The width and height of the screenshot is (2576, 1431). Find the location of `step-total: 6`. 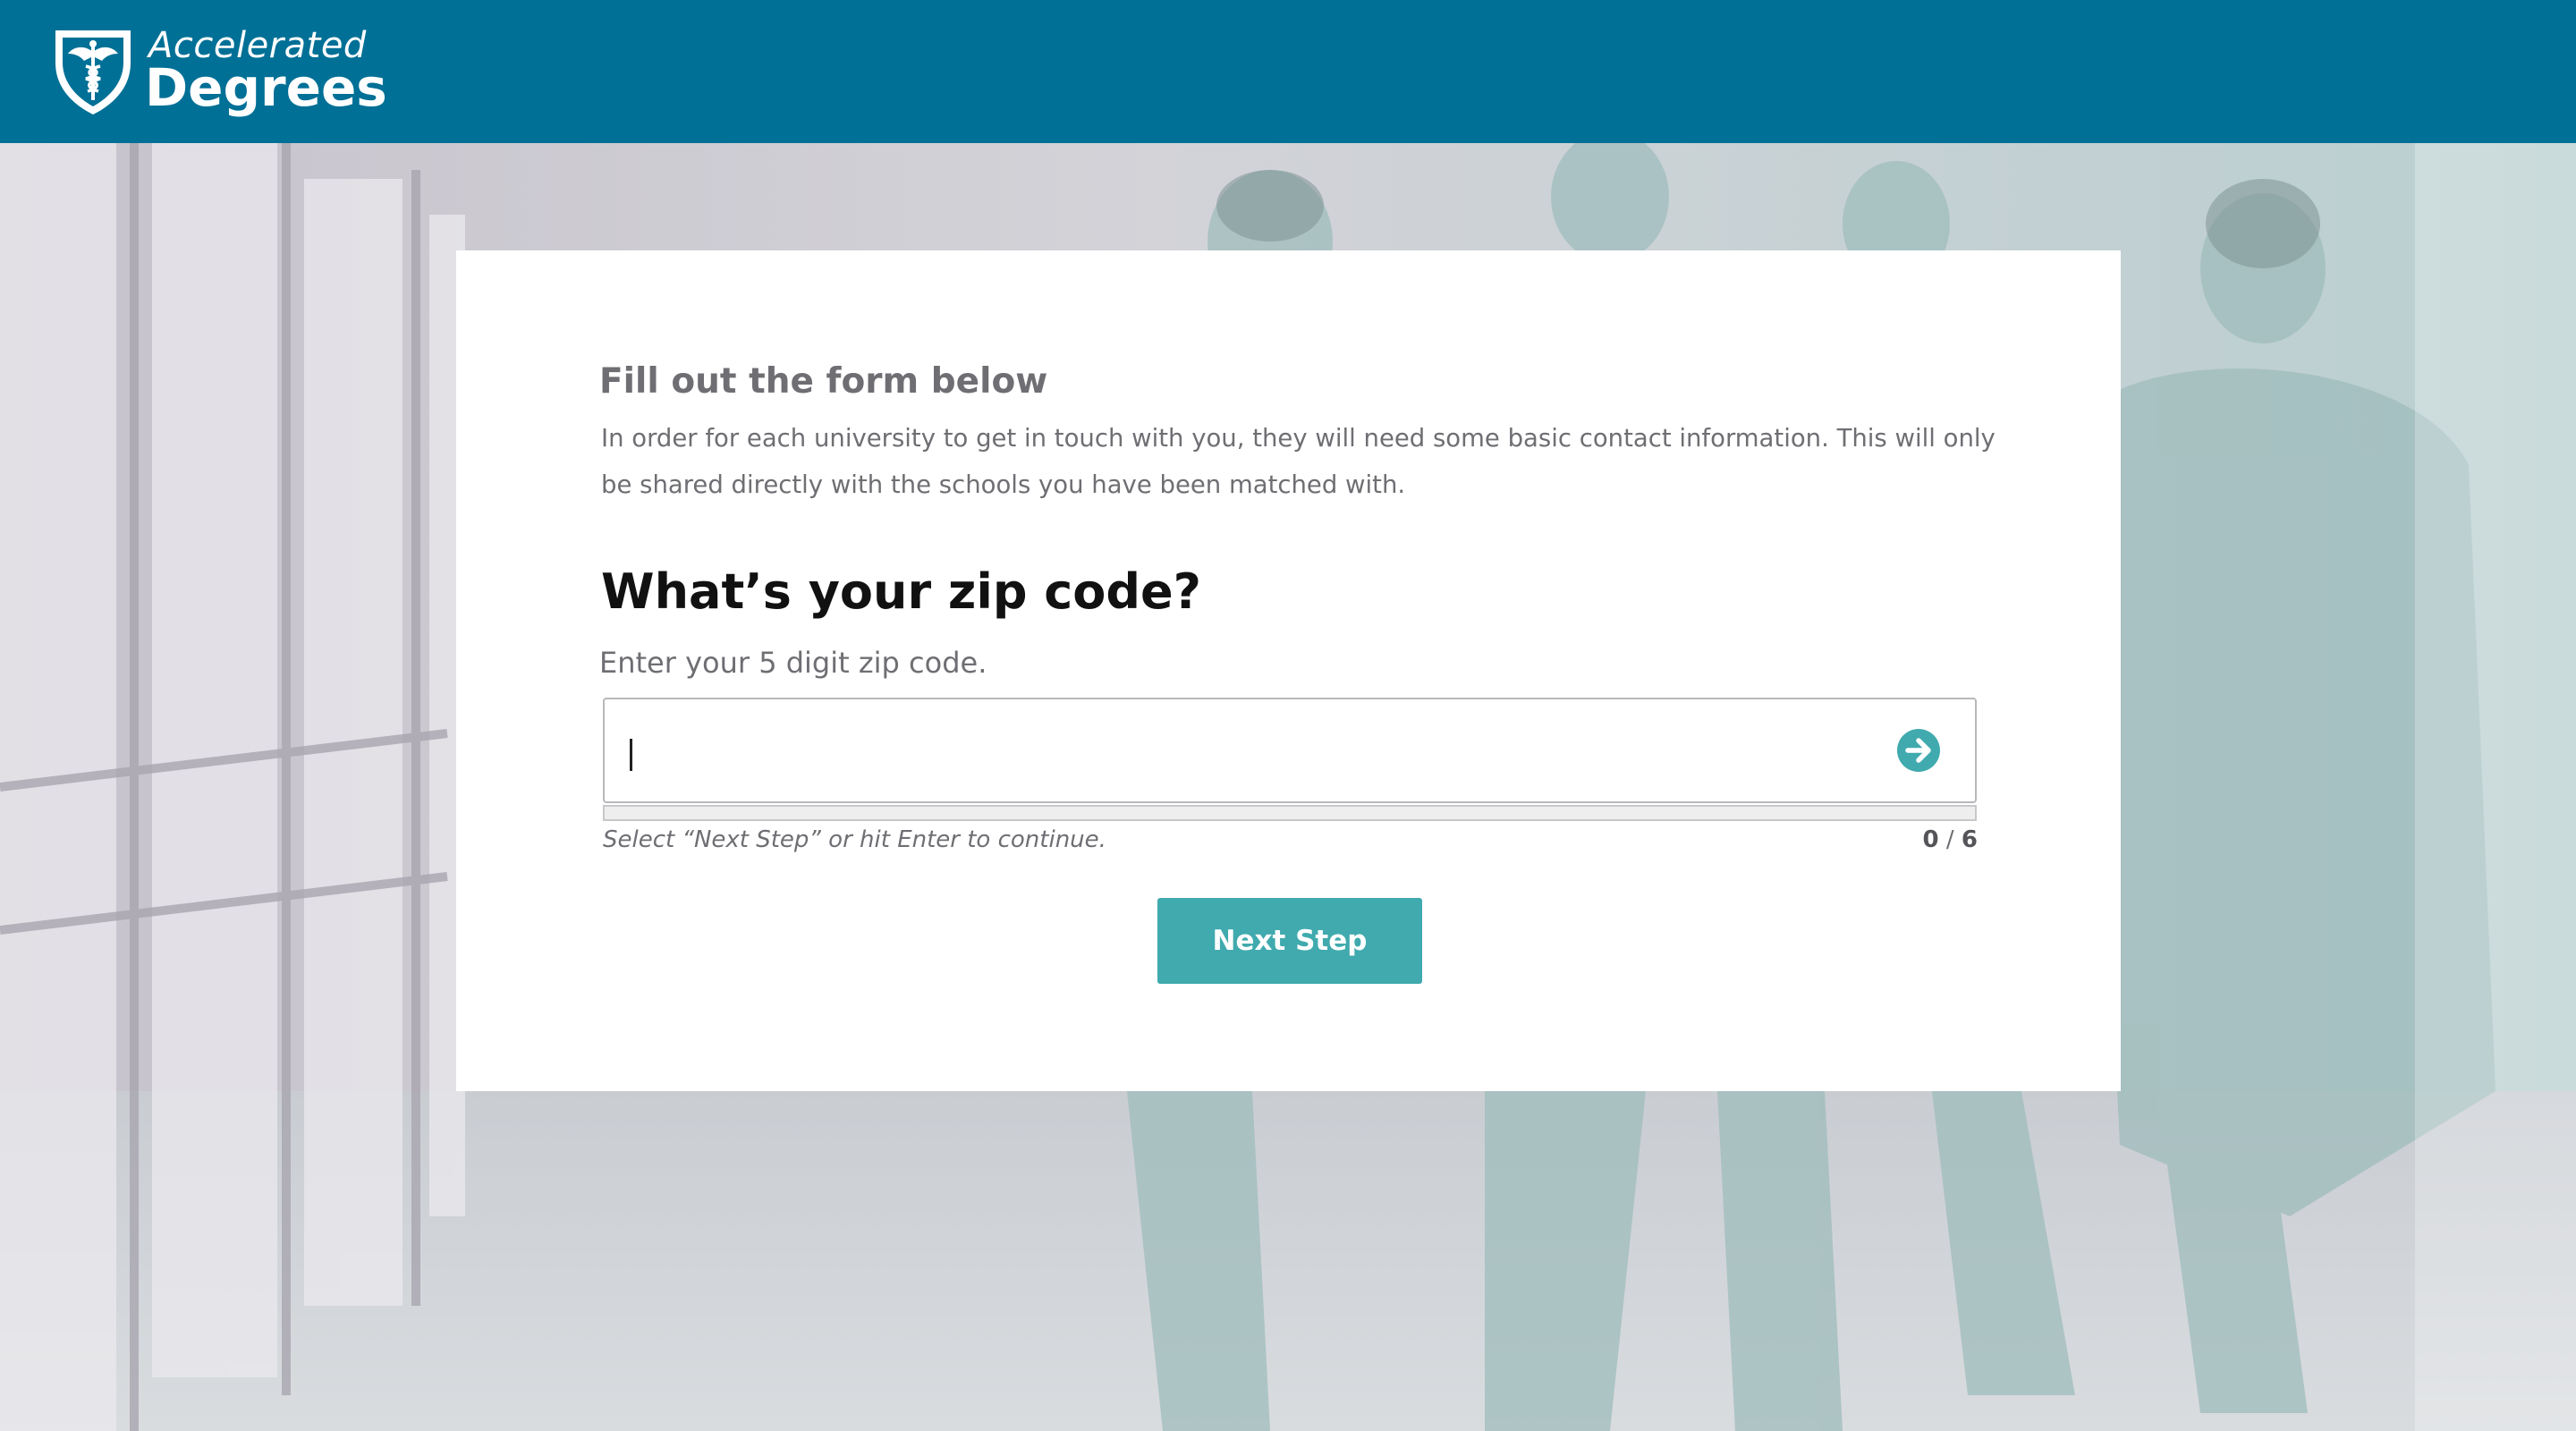

step-total: 6 is located at coordinates (1969, 840).